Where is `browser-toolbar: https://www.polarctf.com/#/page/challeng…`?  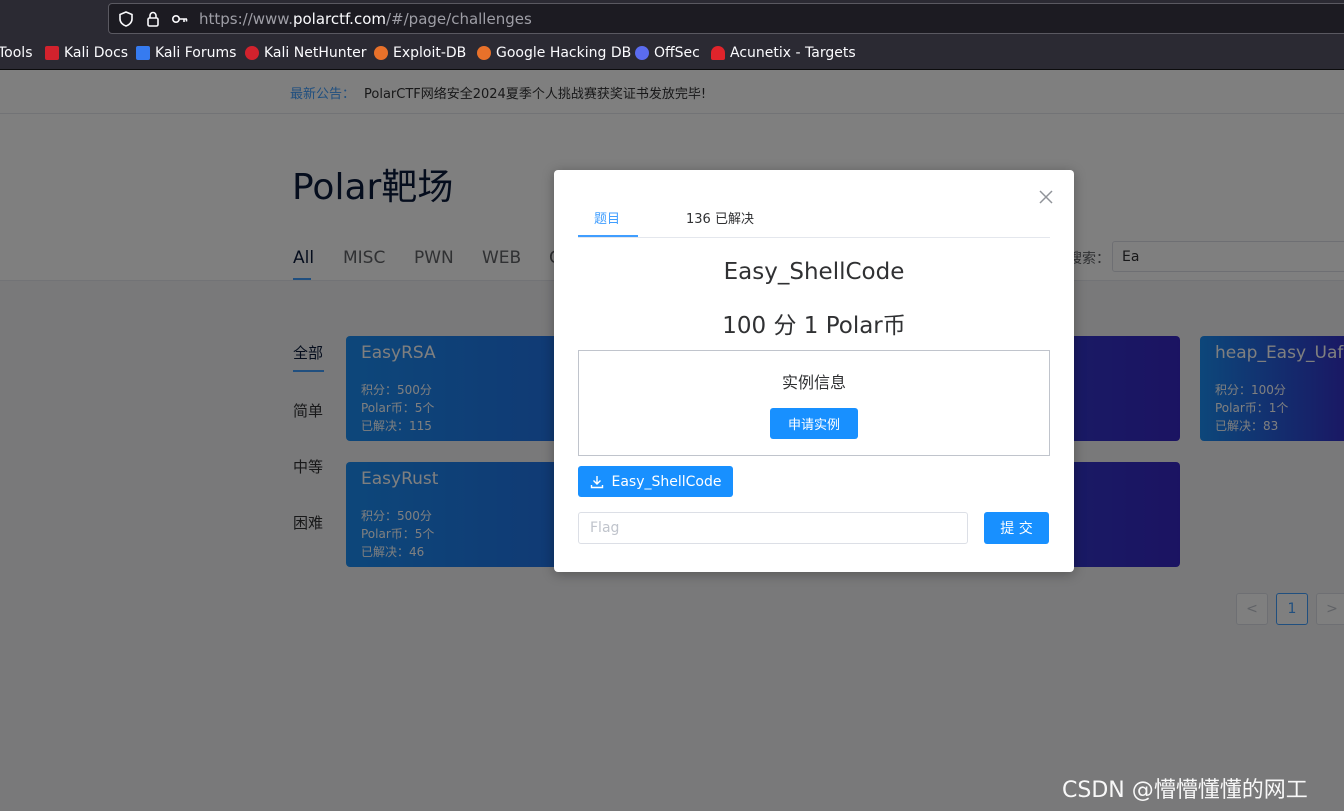 browser-toolbar: https://www.polarctf.com/#/page/challeng… is located at coordinates (672, 19).